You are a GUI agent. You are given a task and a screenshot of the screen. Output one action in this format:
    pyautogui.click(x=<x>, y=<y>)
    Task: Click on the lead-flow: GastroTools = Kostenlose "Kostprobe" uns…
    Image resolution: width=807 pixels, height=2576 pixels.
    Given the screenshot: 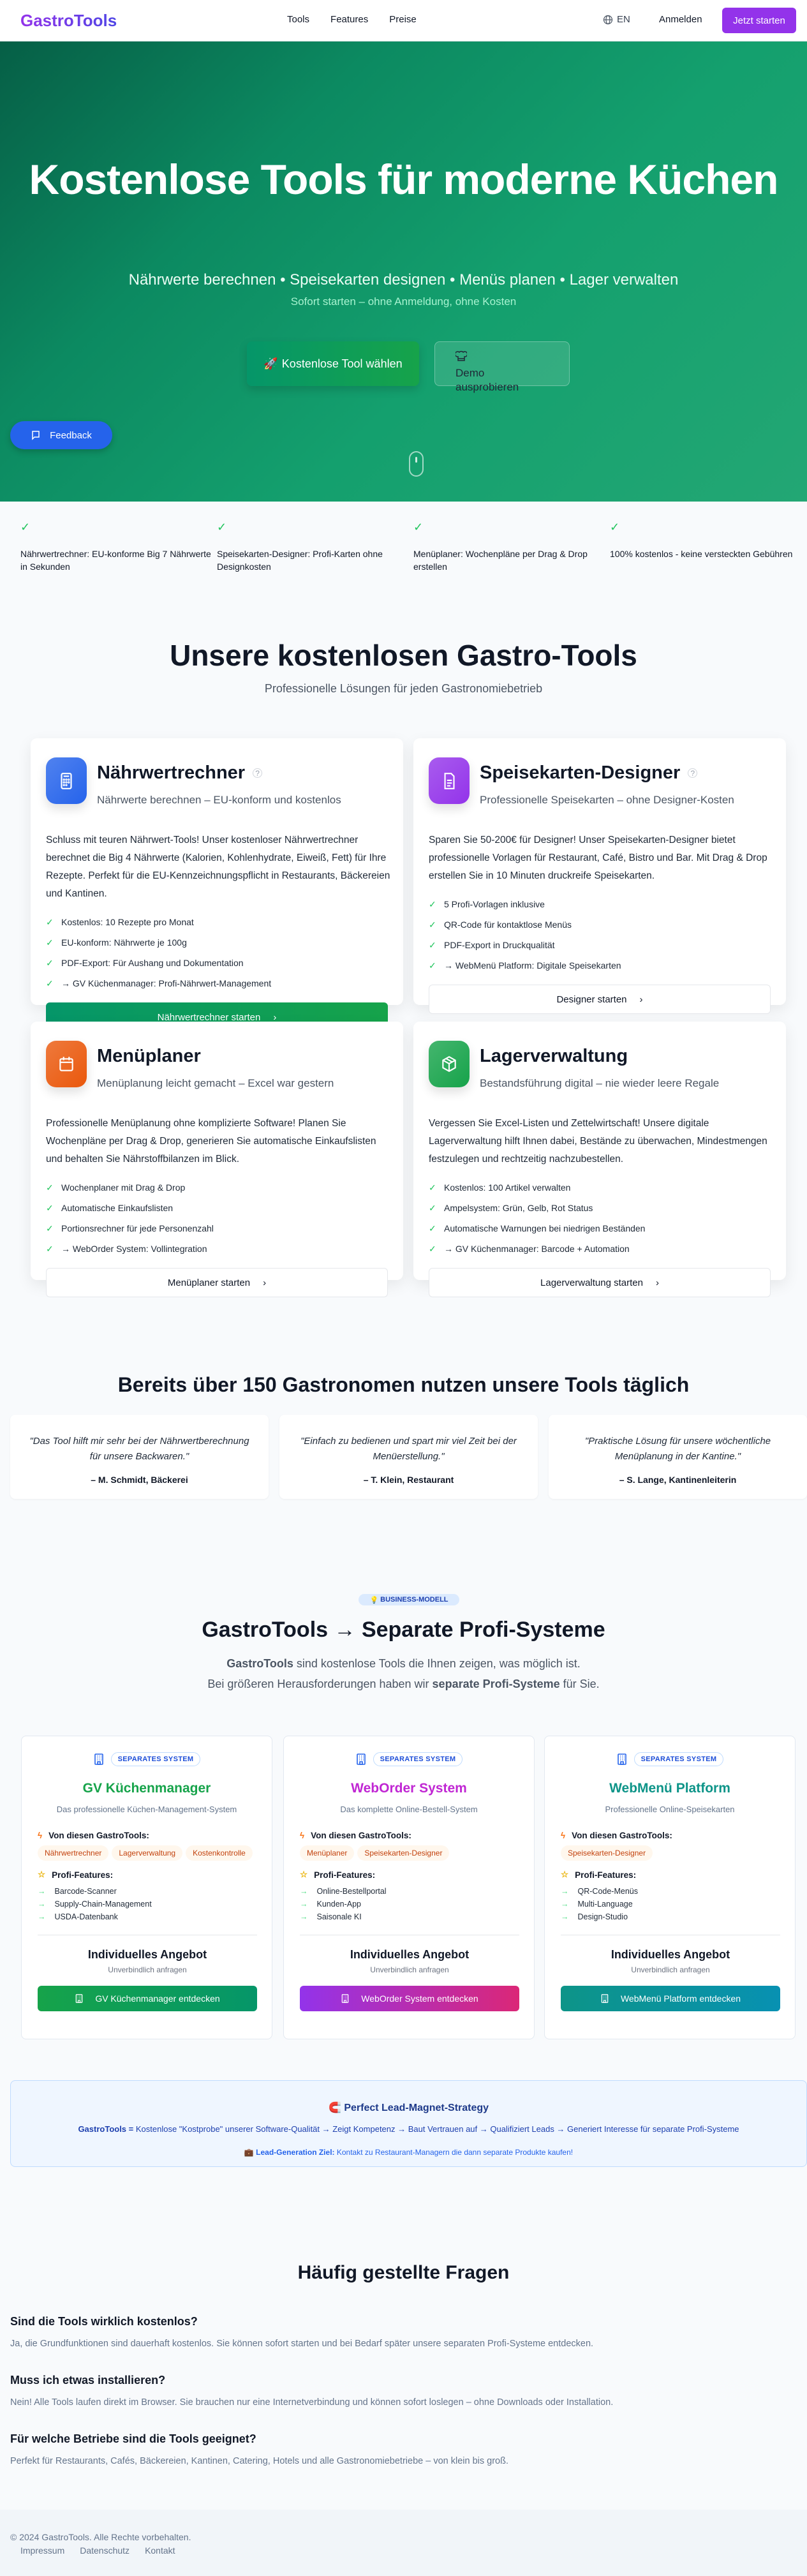 What is the action you would take?
    pyautogui.click(x=408, y=2129)
    